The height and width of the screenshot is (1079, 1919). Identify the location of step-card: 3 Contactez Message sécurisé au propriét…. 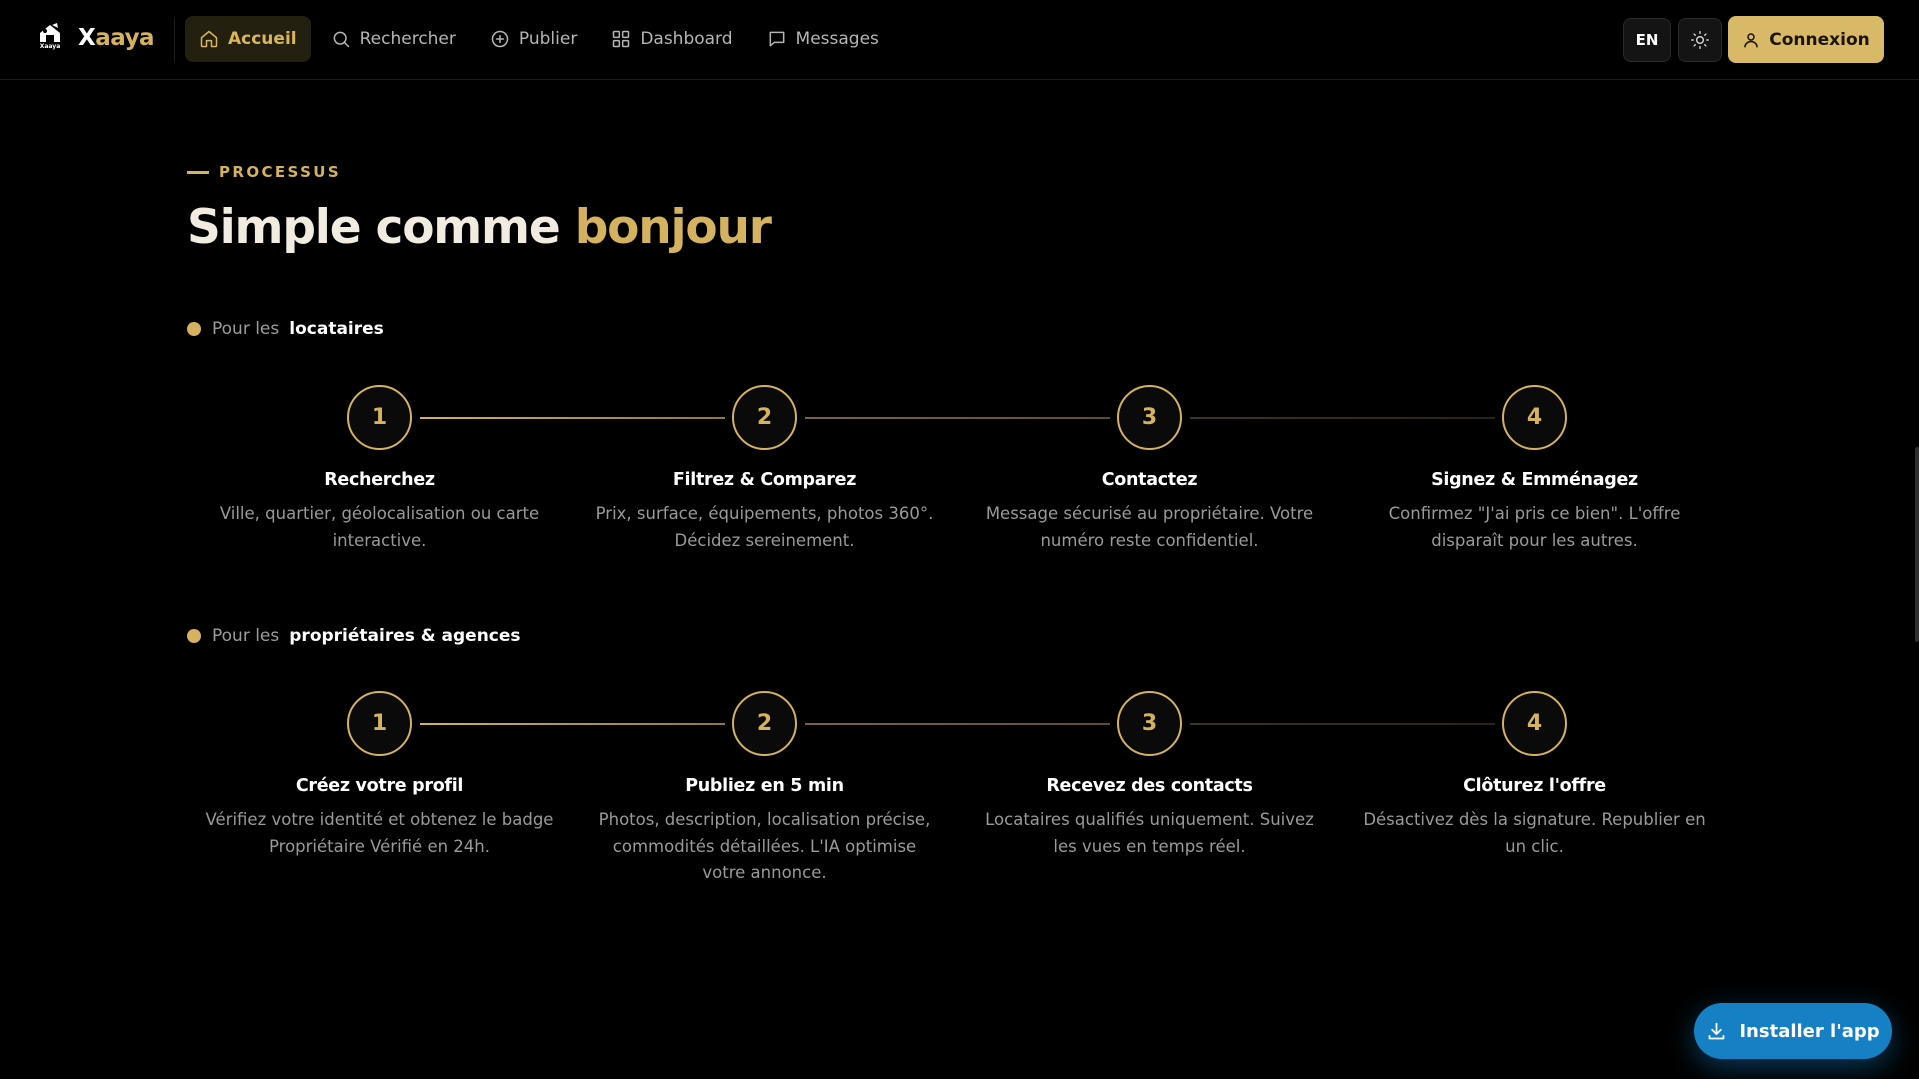
(1149, 469).